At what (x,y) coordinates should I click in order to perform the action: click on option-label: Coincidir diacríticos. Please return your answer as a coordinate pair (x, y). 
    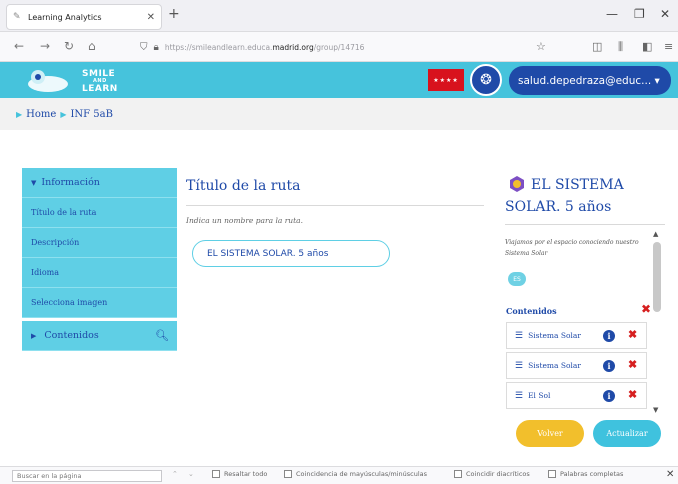
    Looking at the image, I should click on (498, 474).